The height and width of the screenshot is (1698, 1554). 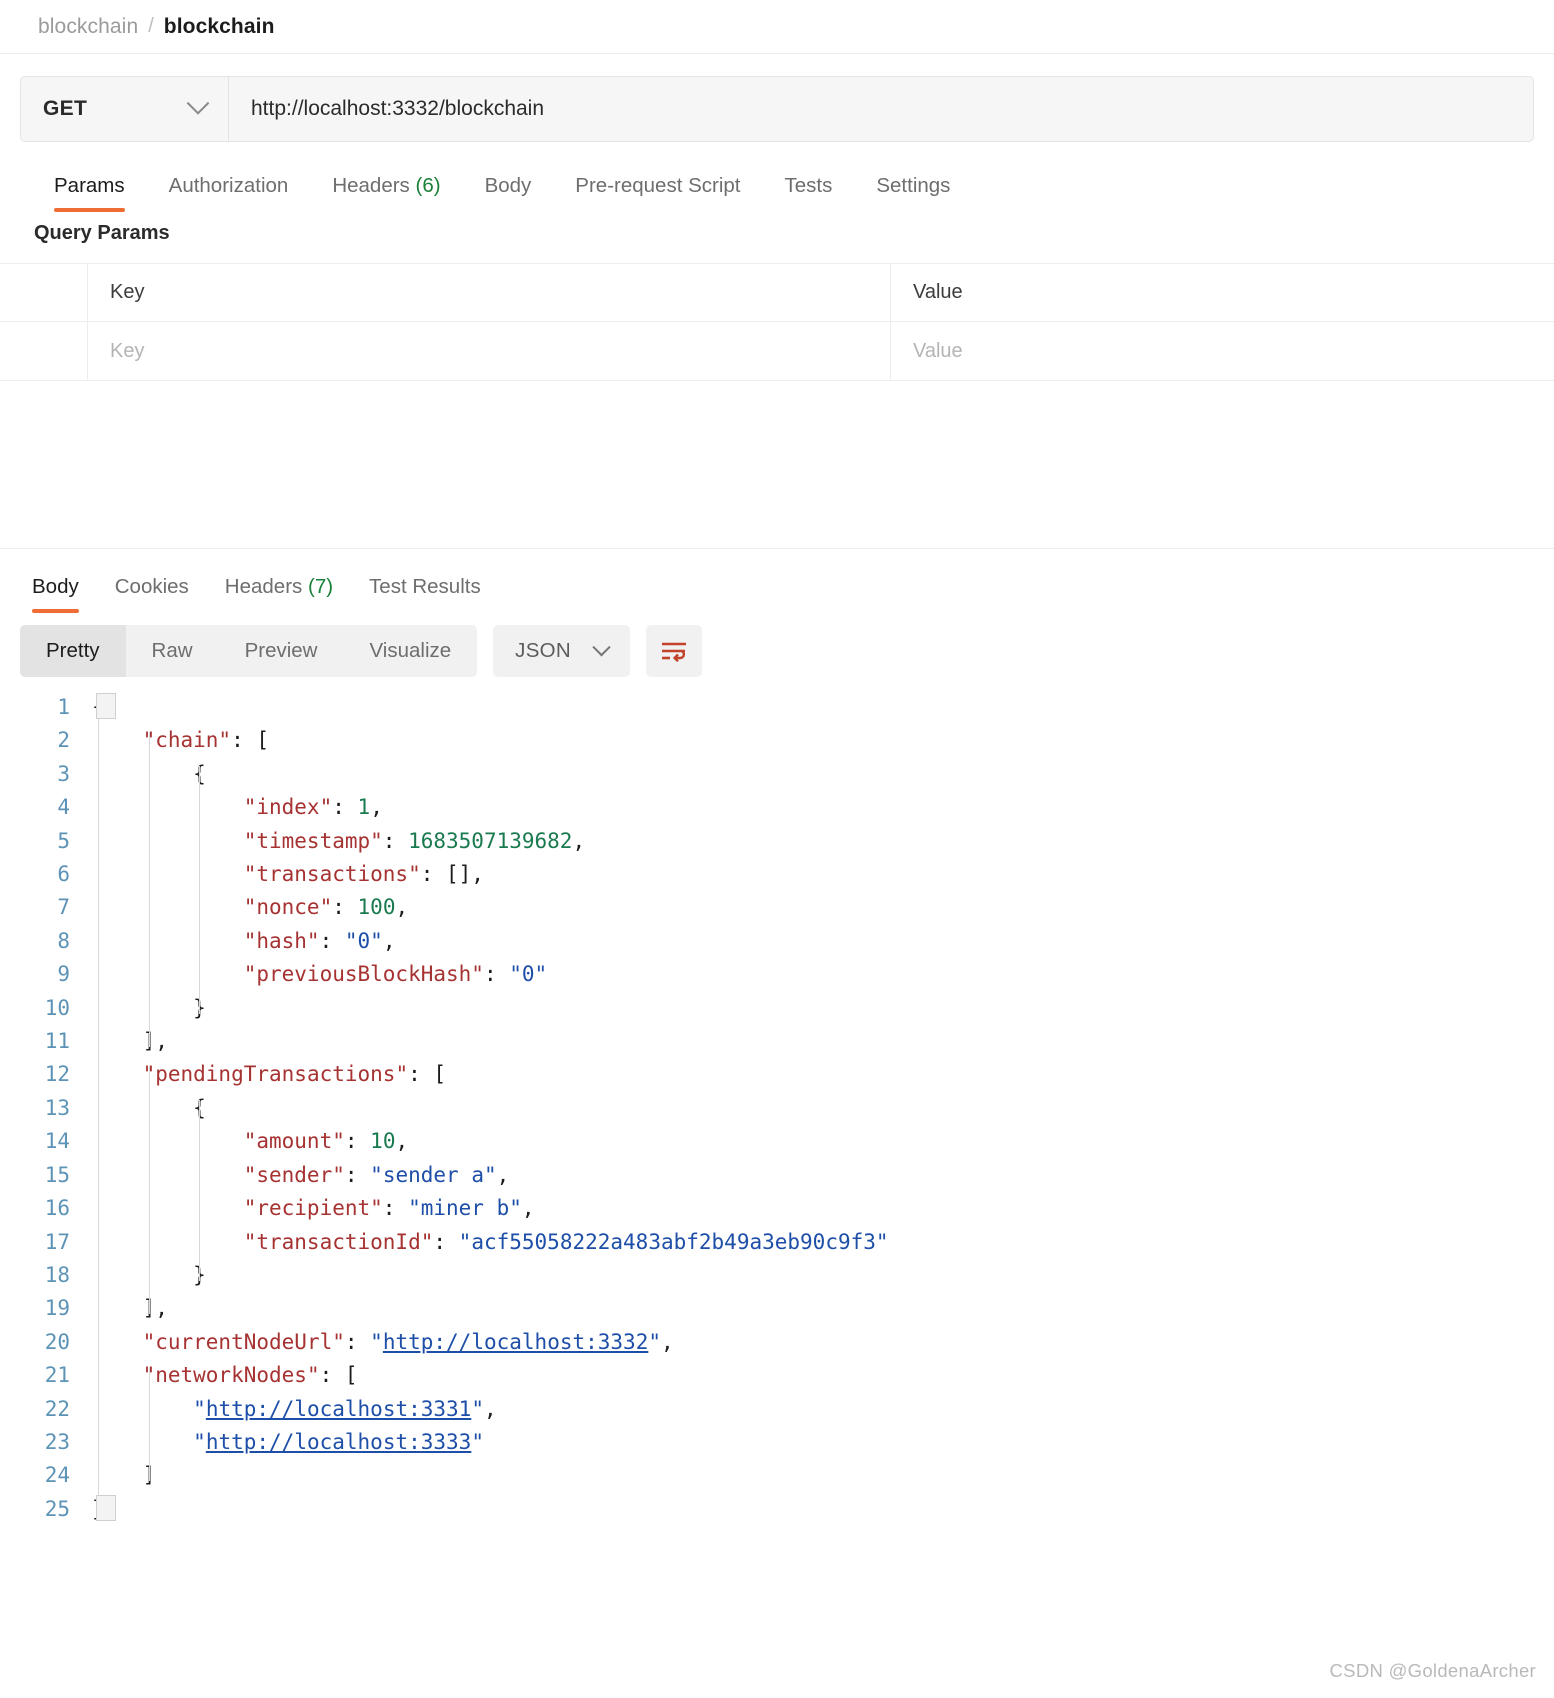 What do you see at coordinates (57, 1475) in the screenshot?
I see `line-number: 24` at bounding box center [57, 1475].